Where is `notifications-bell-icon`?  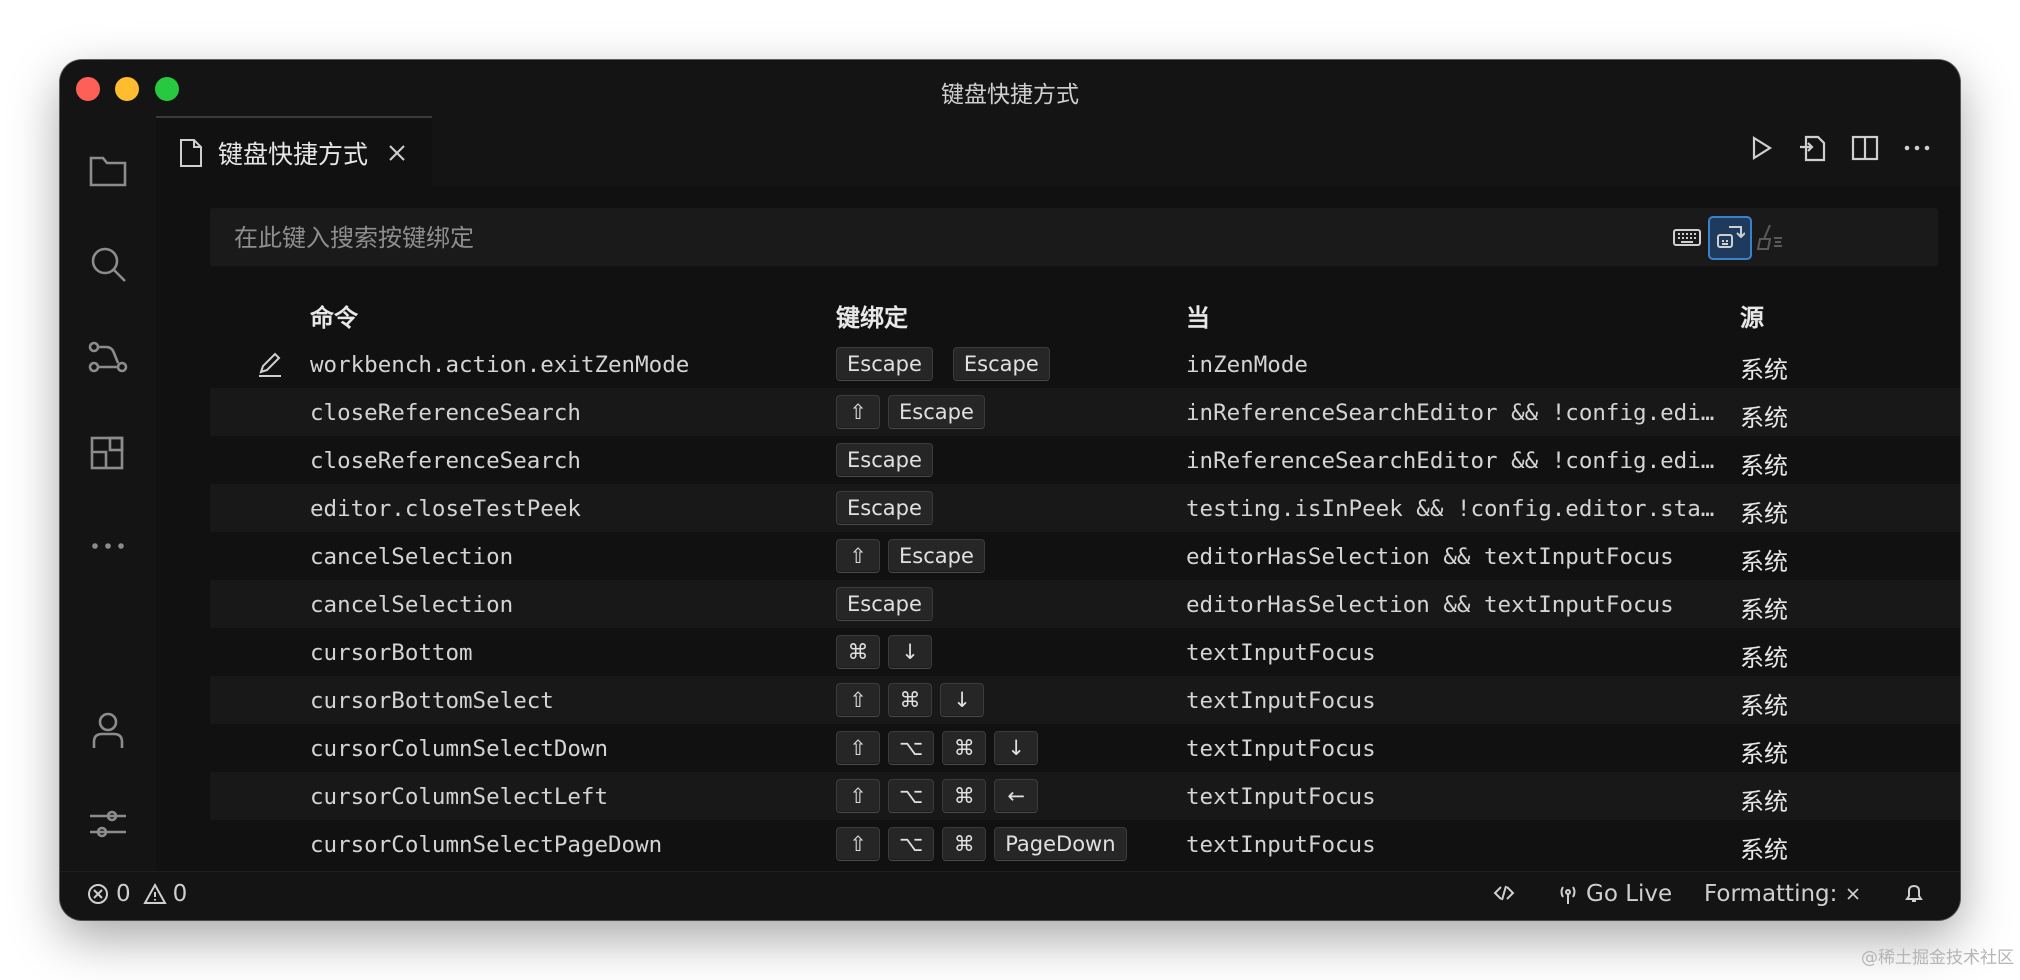 notifications-bell-icon is located at coordinates (1914, 893).